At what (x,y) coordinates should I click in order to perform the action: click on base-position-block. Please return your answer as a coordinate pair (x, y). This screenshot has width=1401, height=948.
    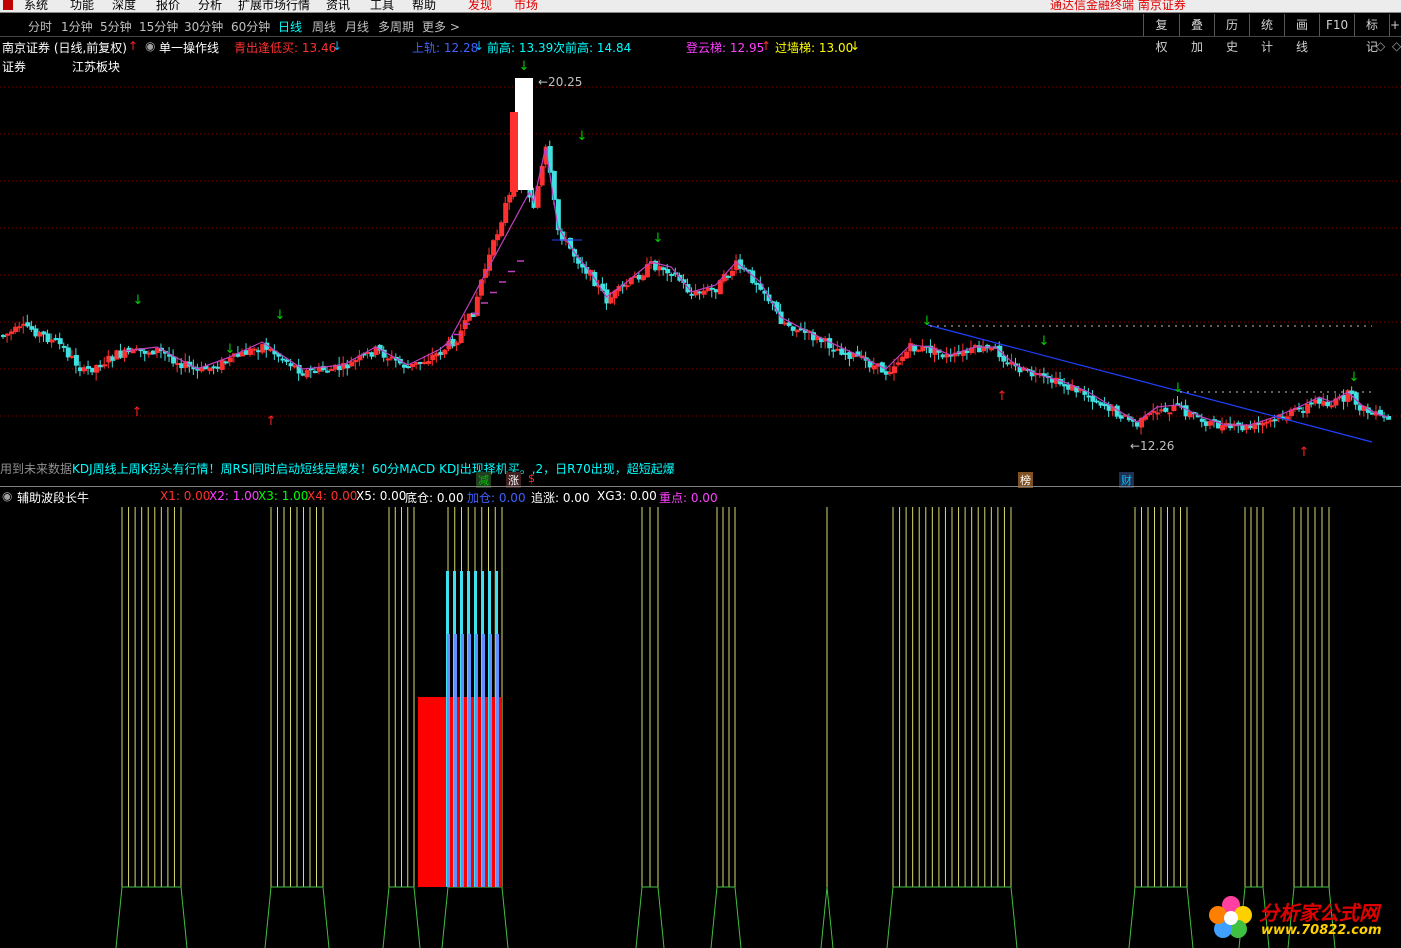
    Looking at the image, I should click on (432, 792).